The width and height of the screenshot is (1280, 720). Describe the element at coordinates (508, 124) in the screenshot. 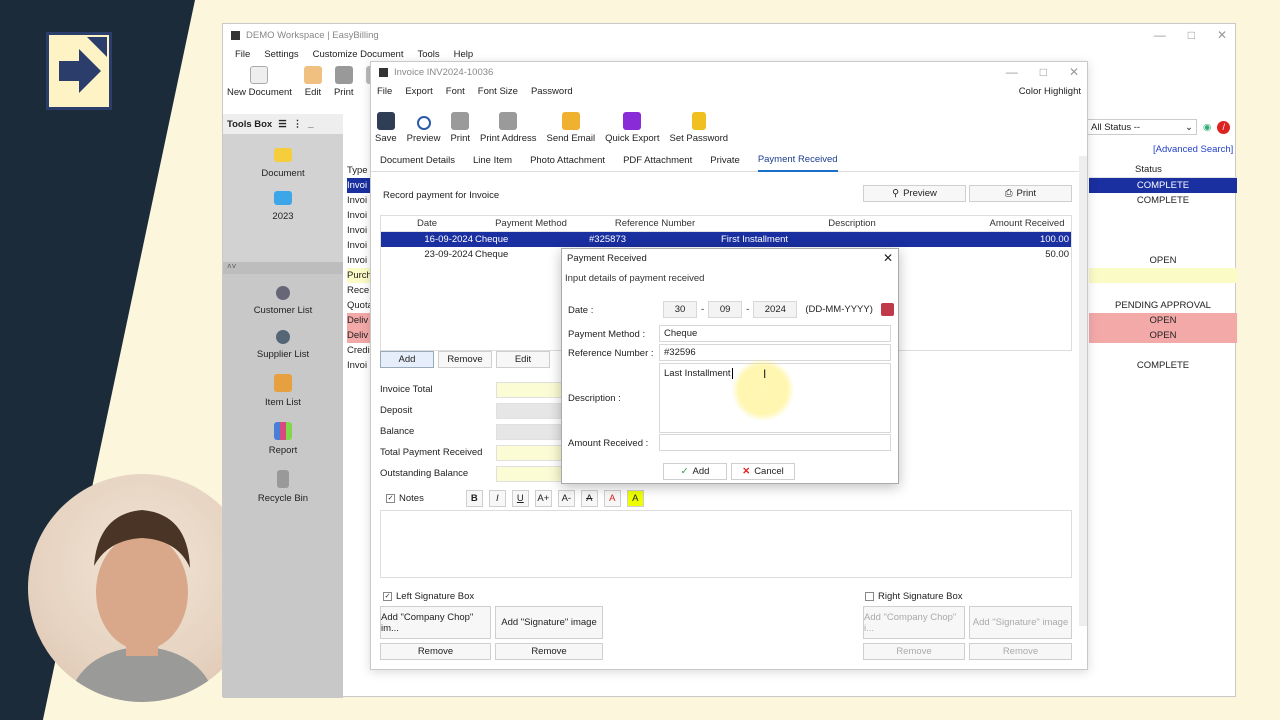

I see `print-address-button: Print Address` at that location.